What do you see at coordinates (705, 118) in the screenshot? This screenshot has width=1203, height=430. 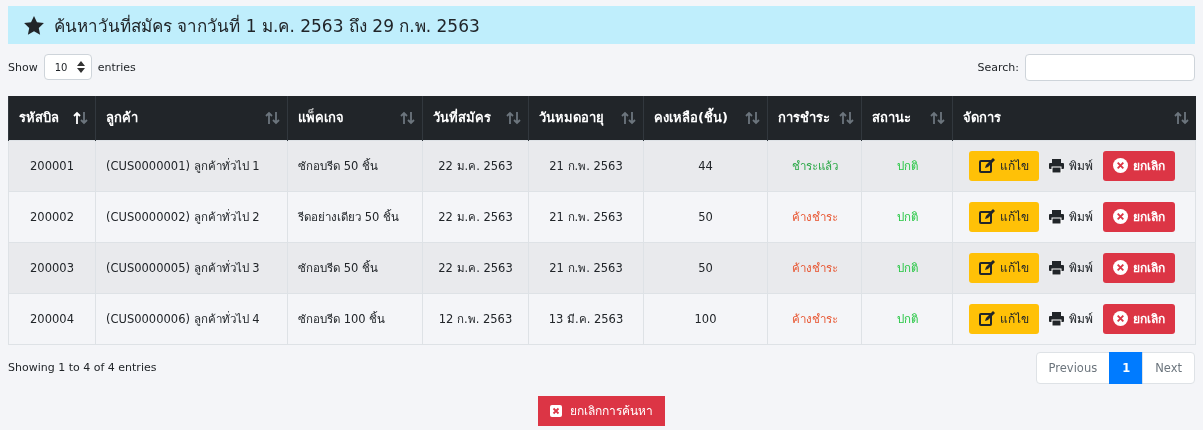 I see `column-header: คงเหลือ(ชิ้น)` at bounding box center [705, 118].